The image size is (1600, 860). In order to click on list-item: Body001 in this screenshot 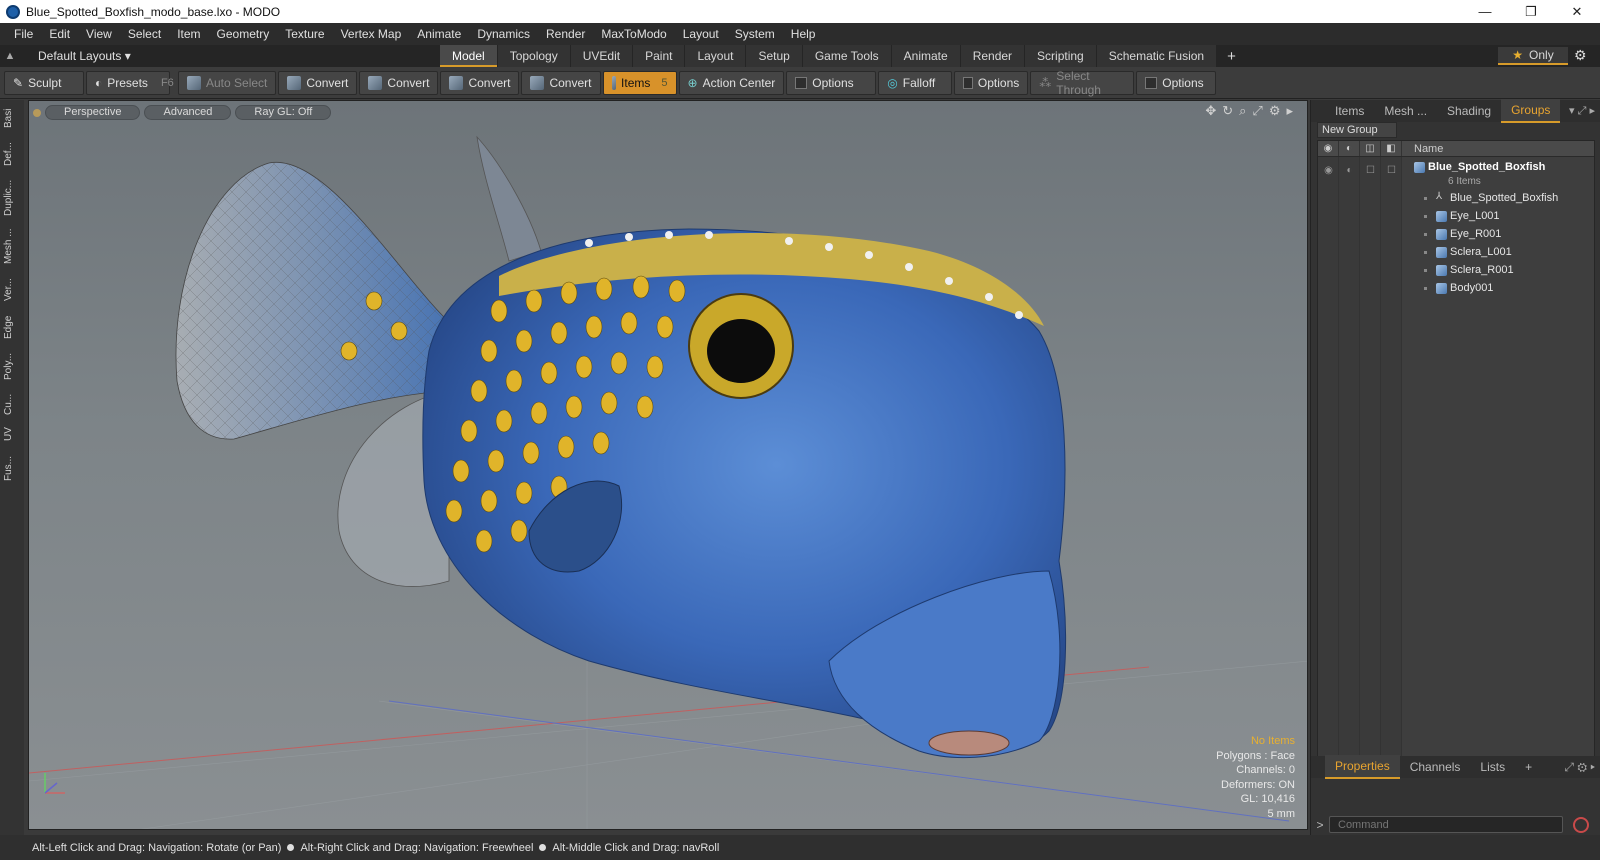, I will do `click(1498, 288)`.